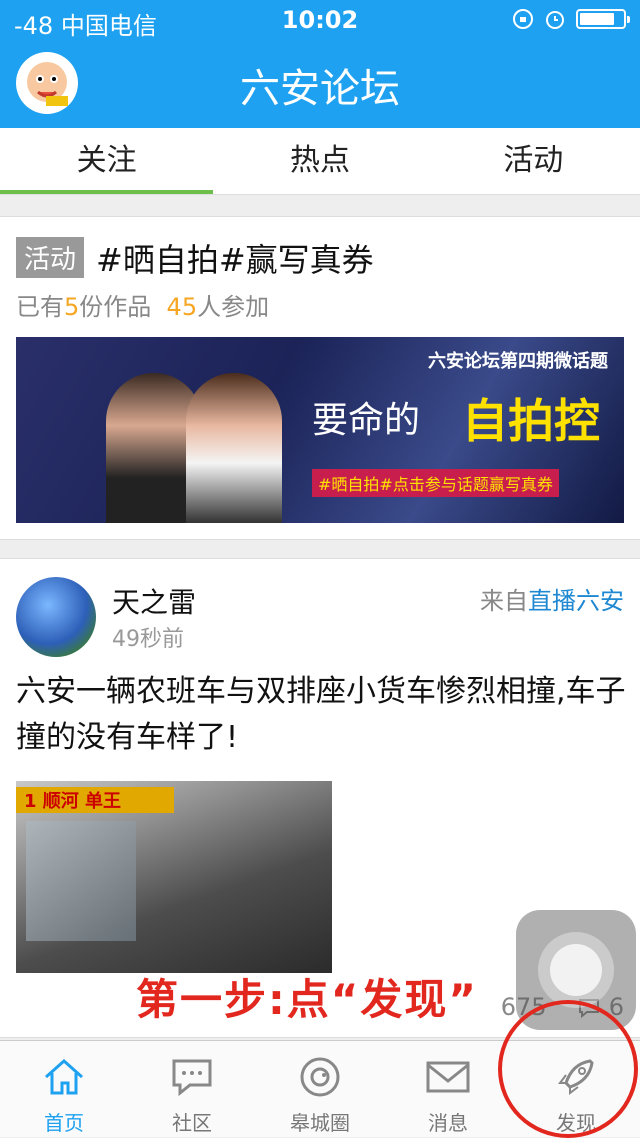 This screenshot has height=1138, width=640. Describe the element at coordinates (518, 361) in the screenshot. I see `banner-header-text: 六安论坛第四期微话题` at that location.